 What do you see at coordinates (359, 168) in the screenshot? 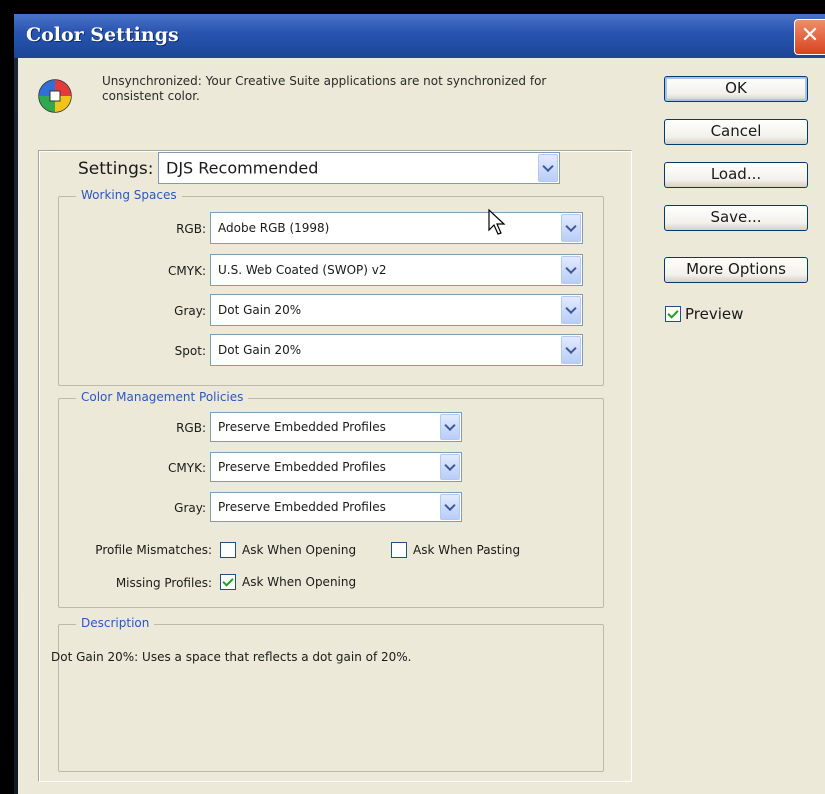
I see `settings-select: DJS Recommended` at bounding box center [359, 168].